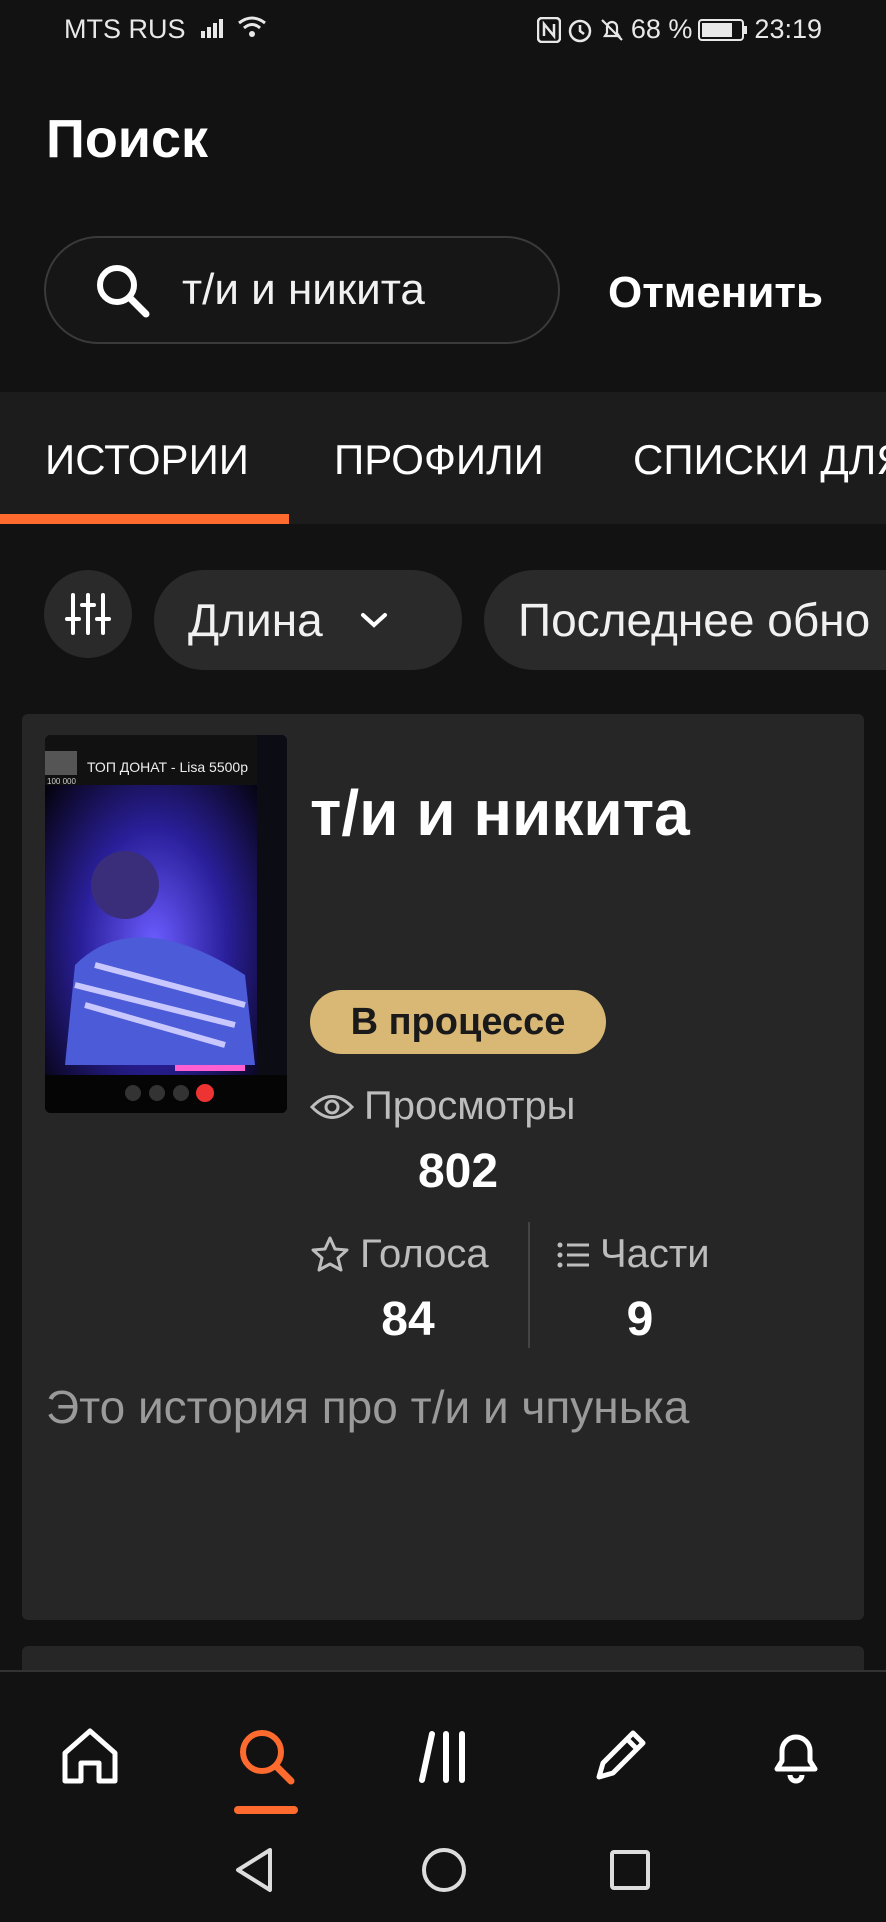 Image resolution: width=886 pixels, height=1922 pixels. I want to click on system-home-button, so click(444, 1870).